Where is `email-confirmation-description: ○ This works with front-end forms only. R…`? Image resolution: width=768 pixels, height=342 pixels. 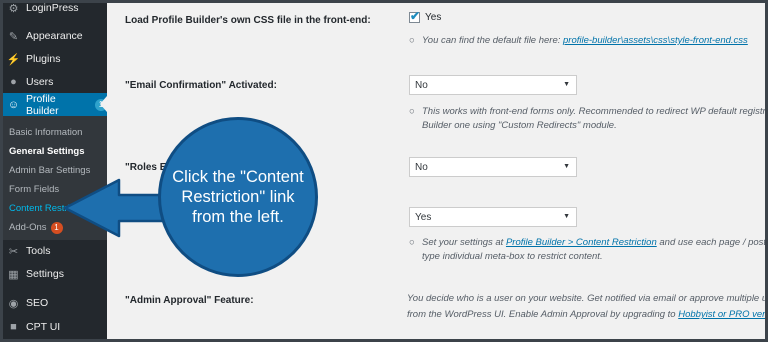 email-confirmation-description: ○ This works with front-end forms only. R… is located at coordinates (588, 119).